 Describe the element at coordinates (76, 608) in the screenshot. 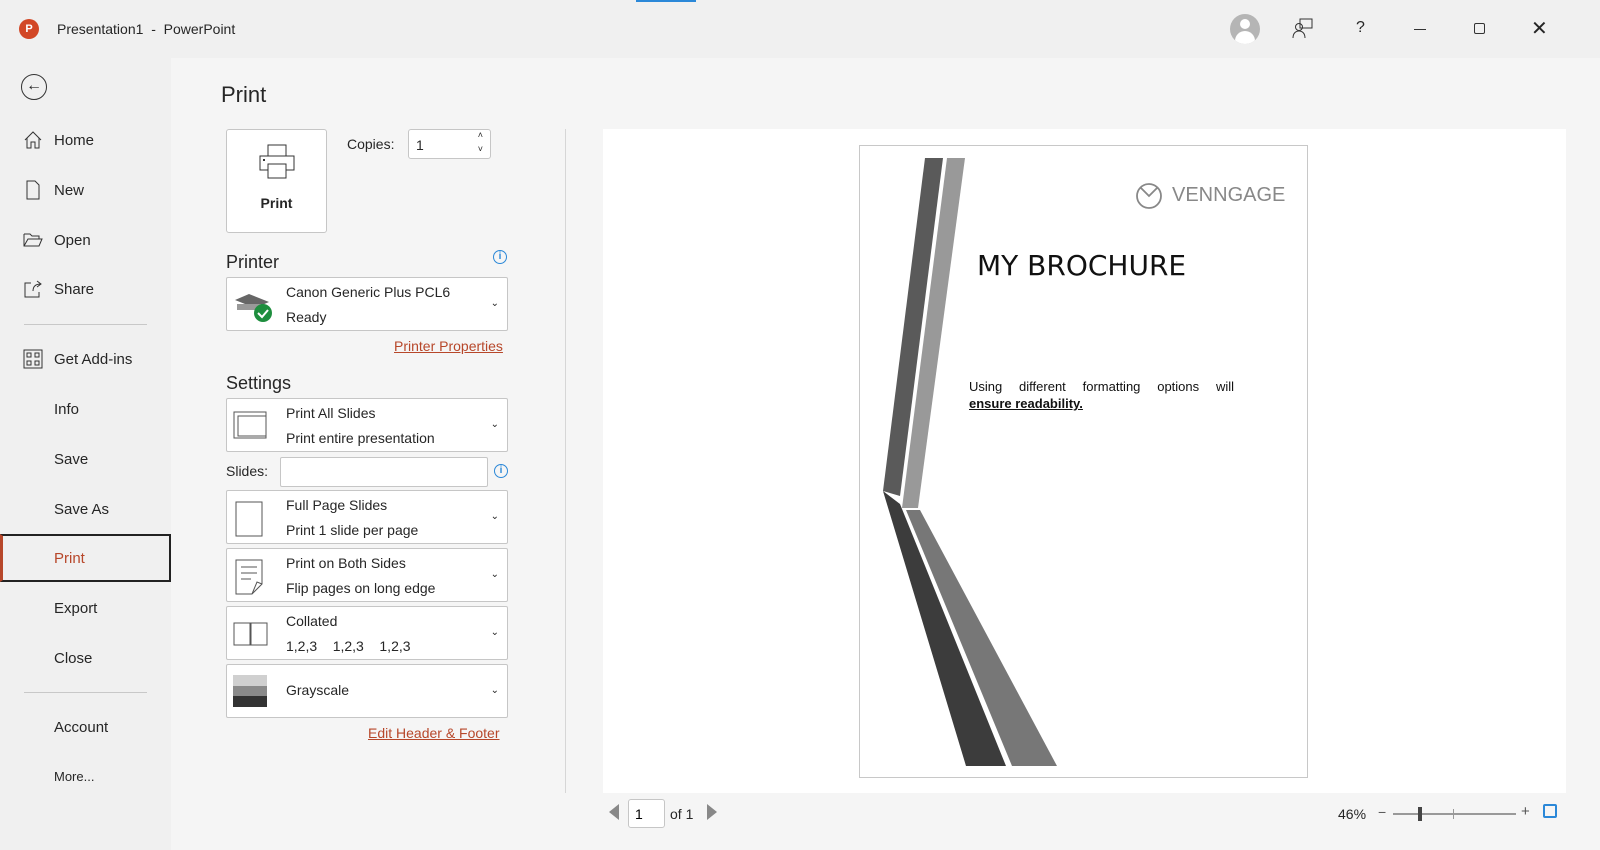

I see `nav-label: Export` at that location.